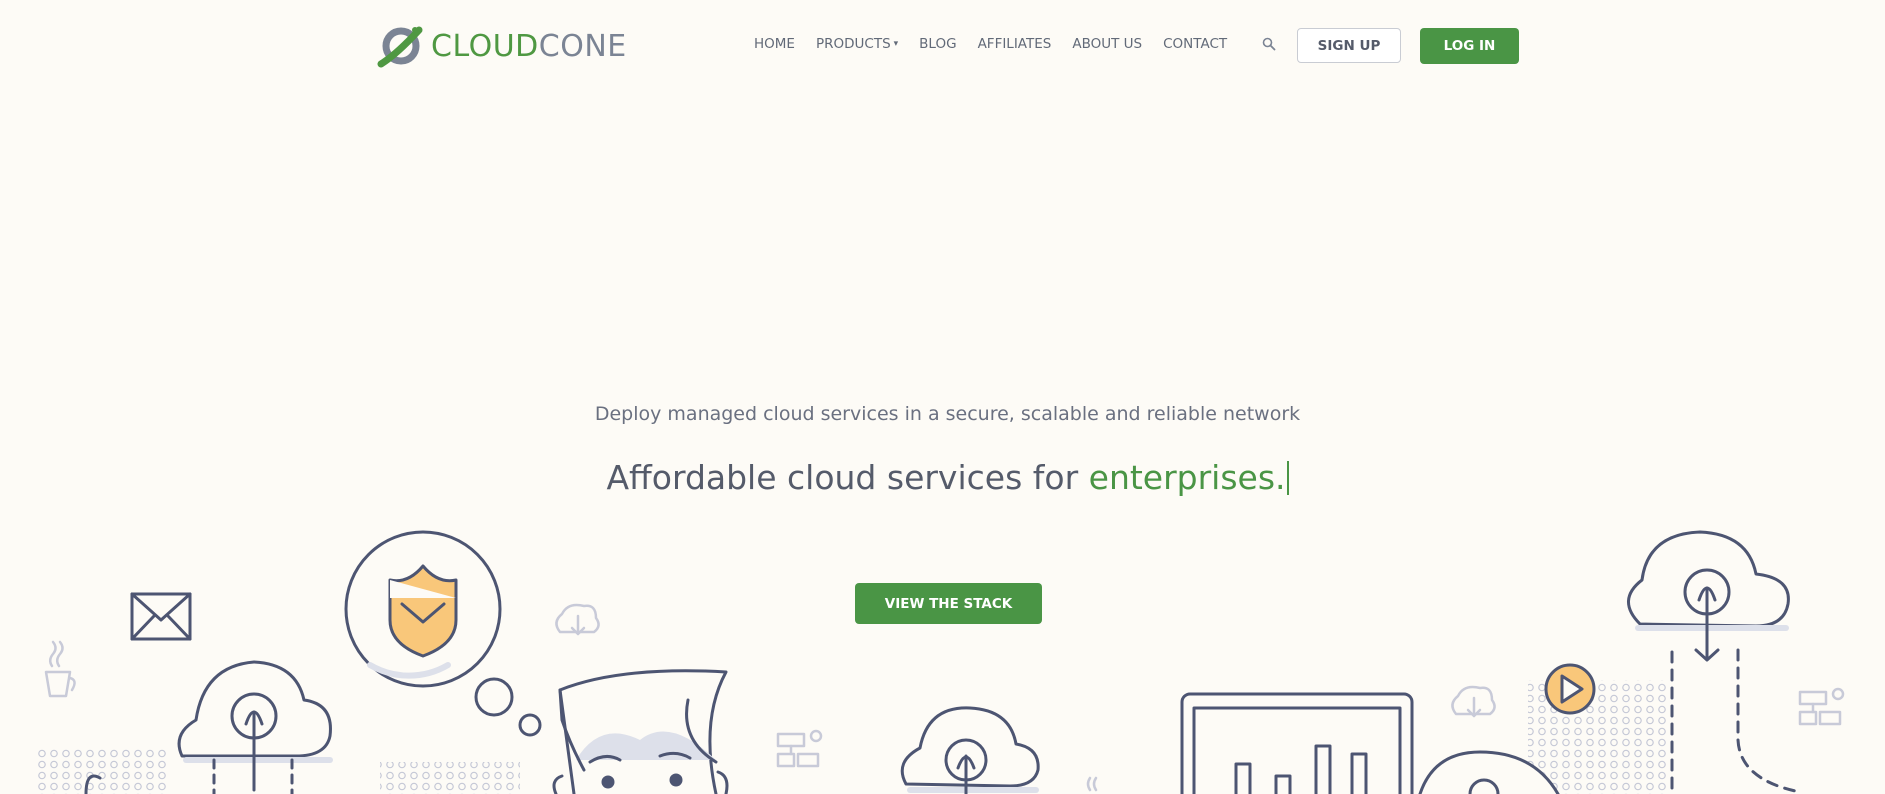  Describe the element at coordinates (485, 46) in the screenshot. I see `brand-name-part1: CLOUD` at that location.